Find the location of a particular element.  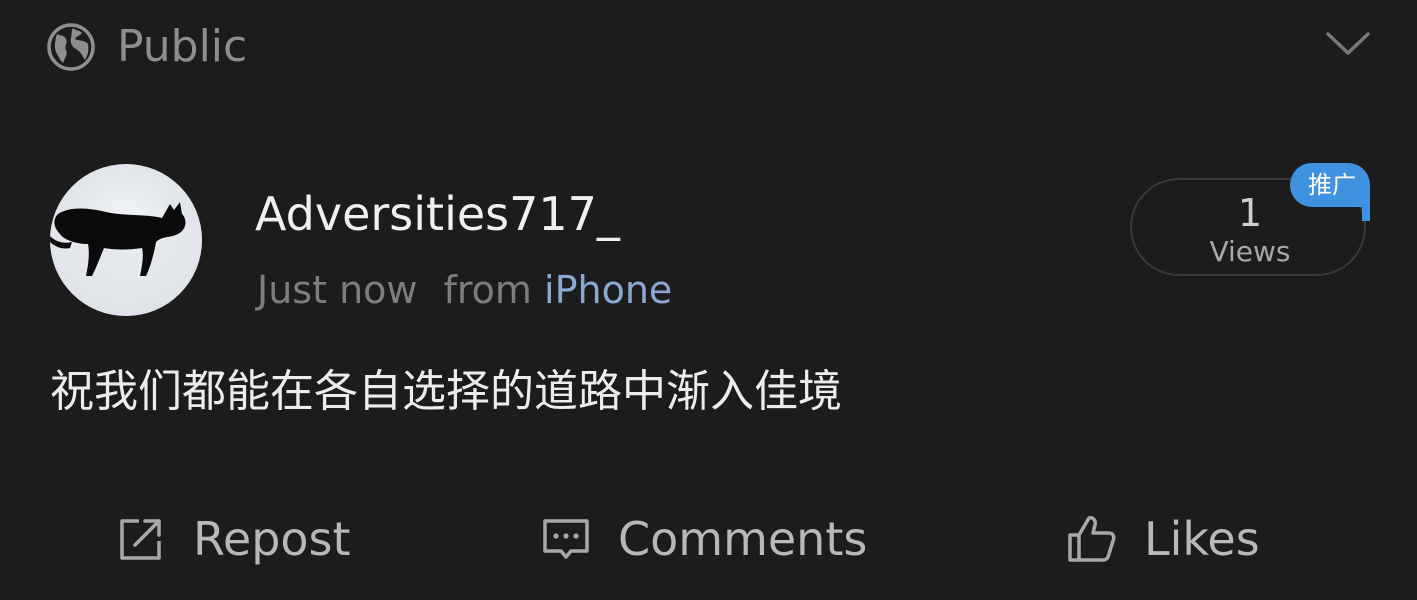

comments-button: Comments is located at coordinates (703, 539).